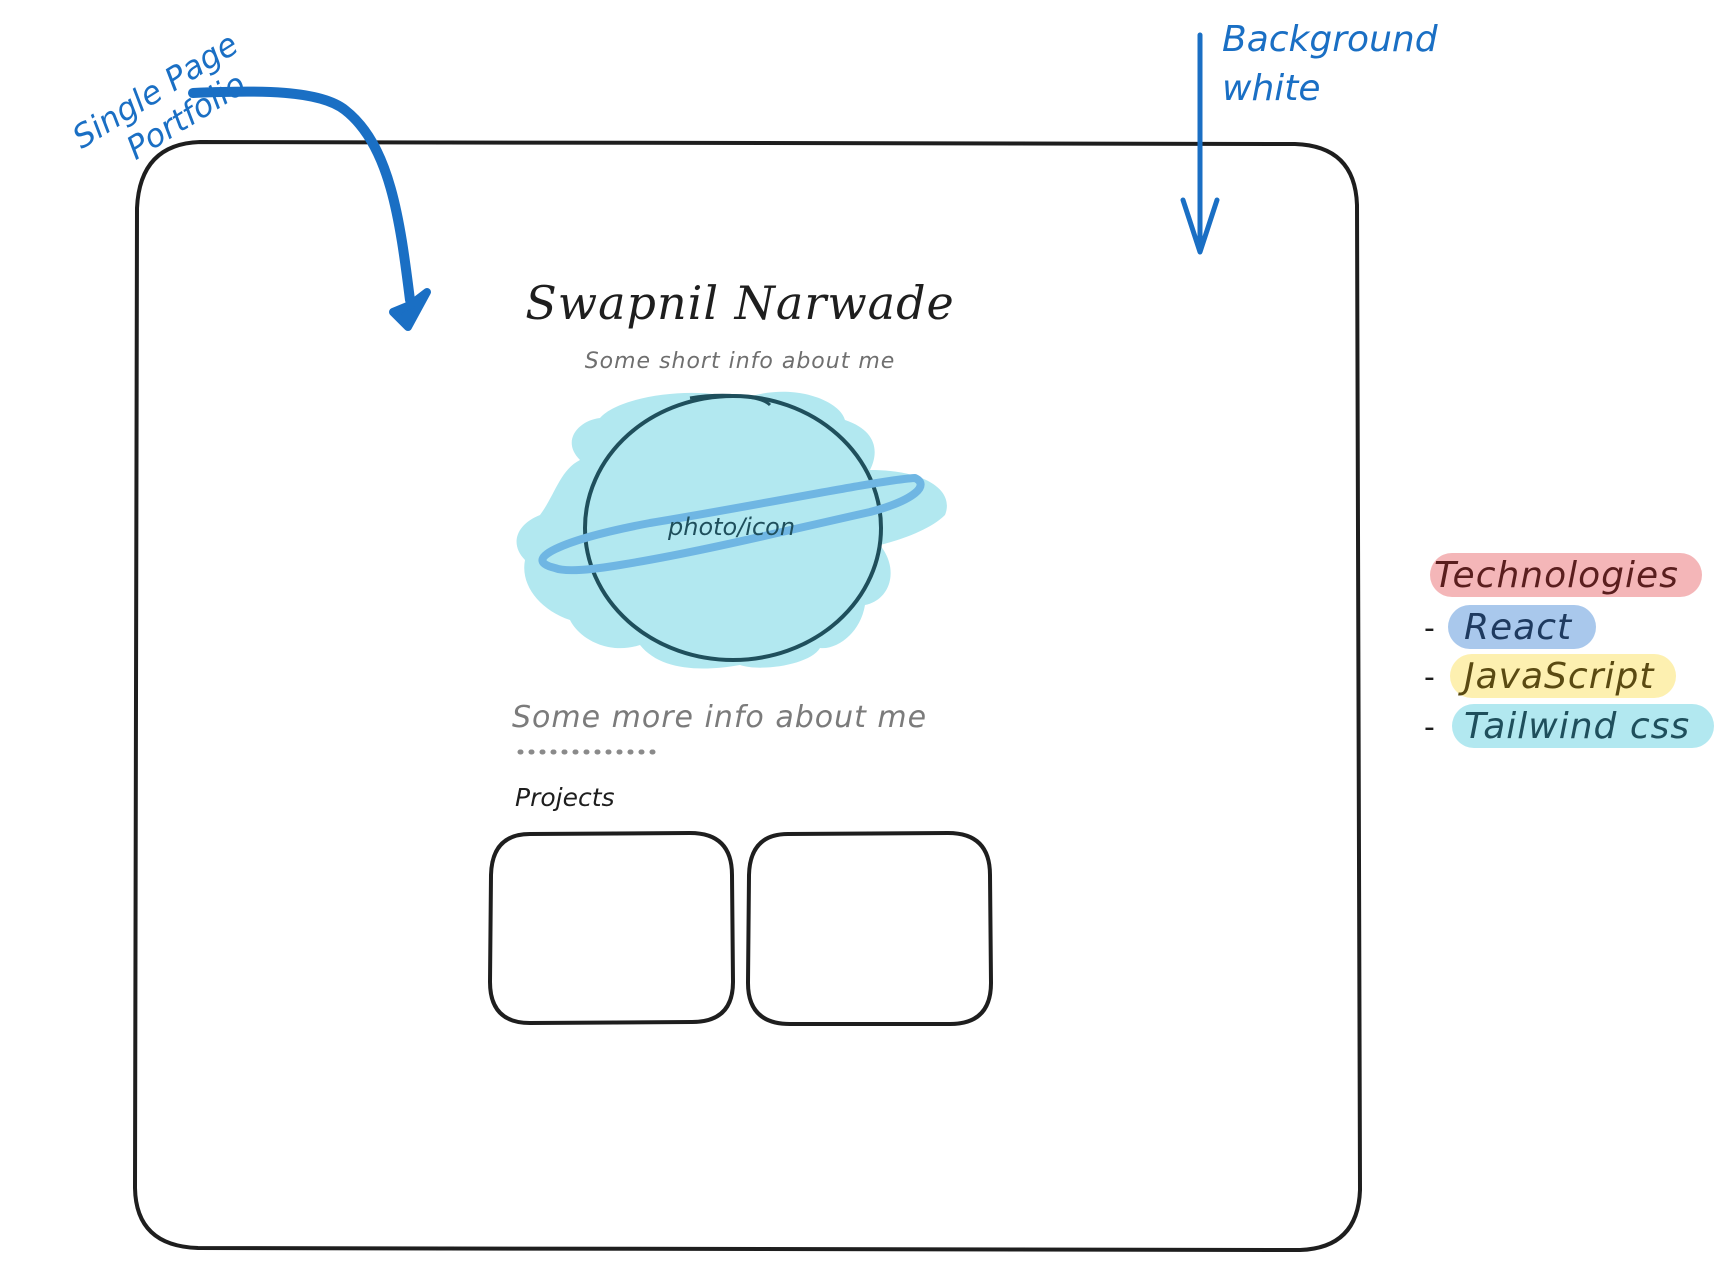  What do you see at coordinates (740, 303) in the screenshot?
I see `page-title: Swapnil Narwade` at bounding box center [740, 303].